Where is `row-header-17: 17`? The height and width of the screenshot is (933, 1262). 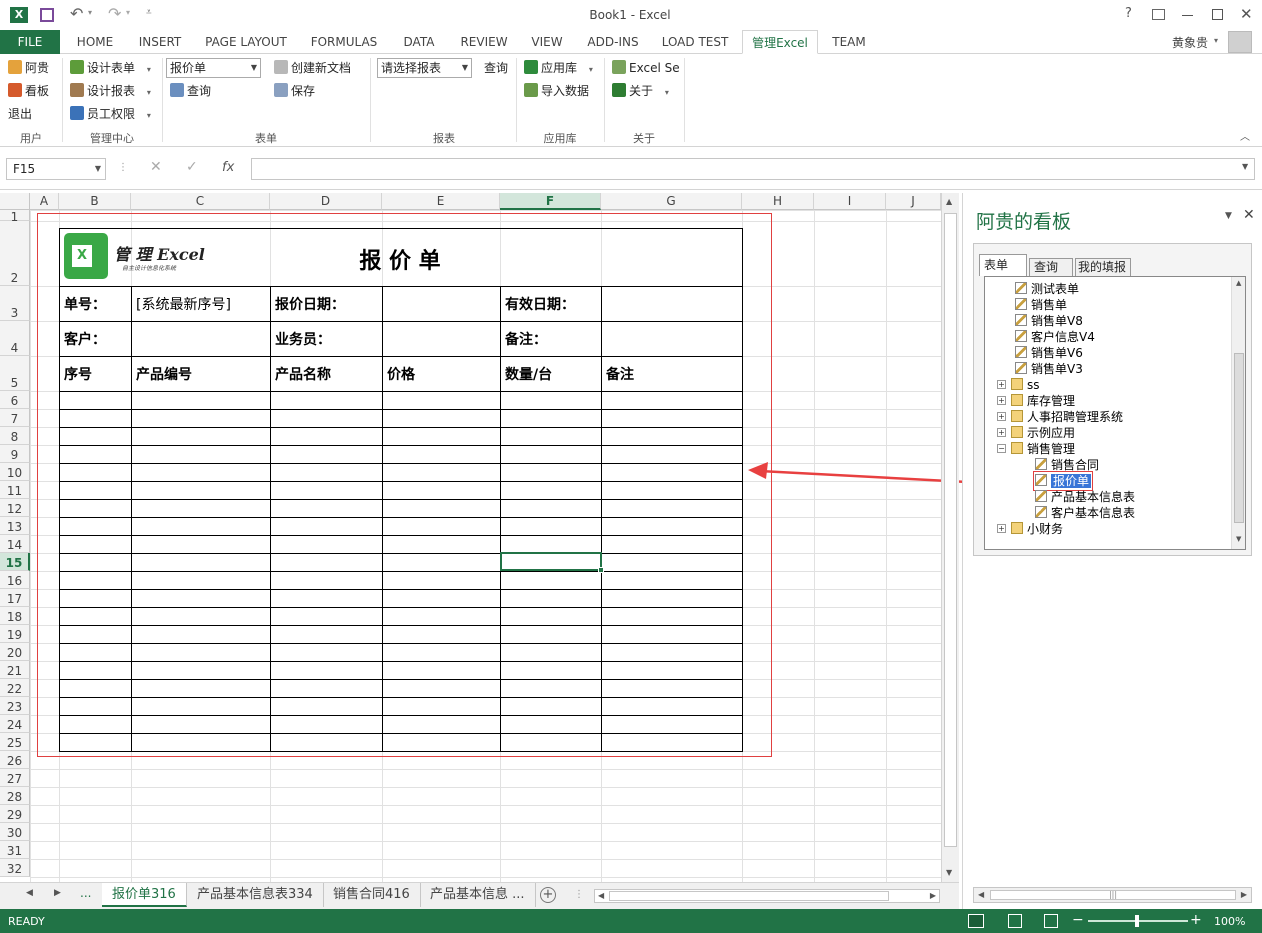 row-header-17: 17 is located at coordinates (15, 598).